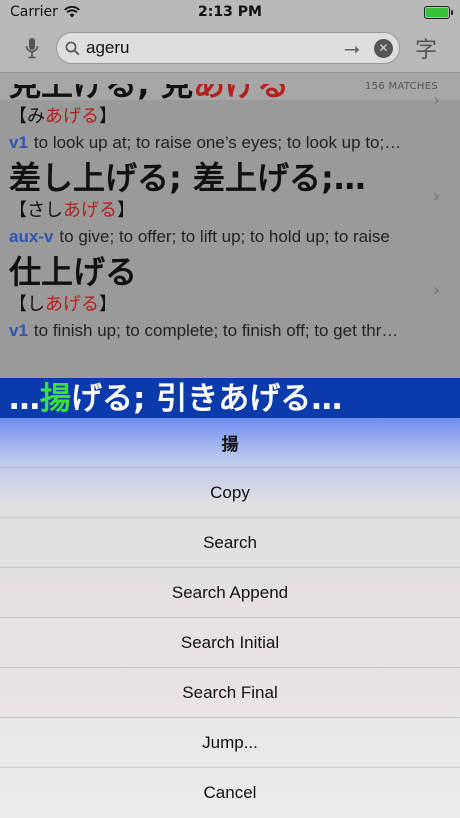 Image resolution: width=460 pixels, height=818 pixels. What do you see at coordinates (230, 12) in the screenshot?
I see `status-bar: Carrier 2:13 PM` at bounding box center [230, 12].